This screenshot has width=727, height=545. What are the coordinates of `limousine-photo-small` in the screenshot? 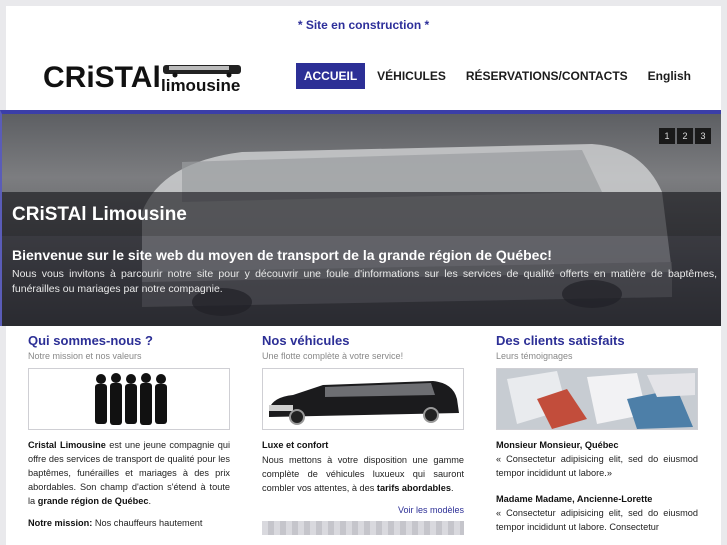 It's located at (363, 399).